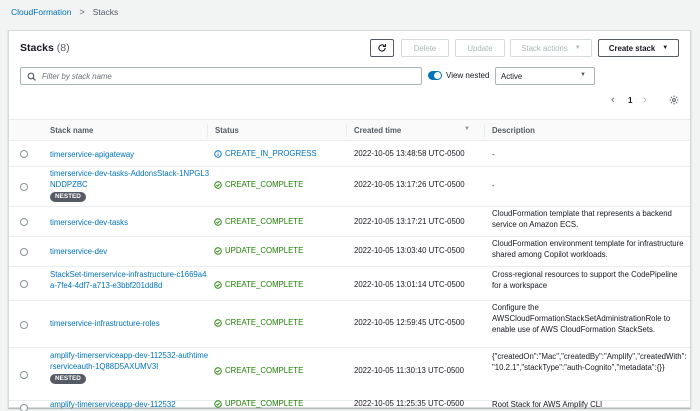  I want to click on stack-actions-button: Stack actions ▼, so click(551, 48).